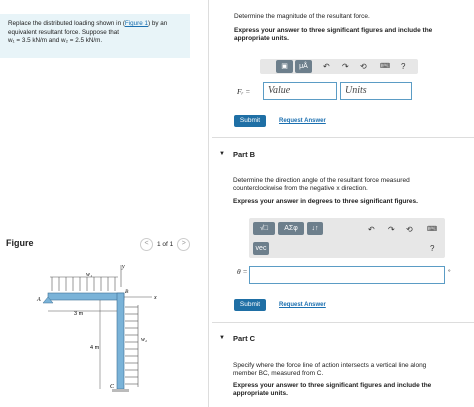  I want to click on part-c-prompt-2: member BC, measured from C., so click(278, 373).